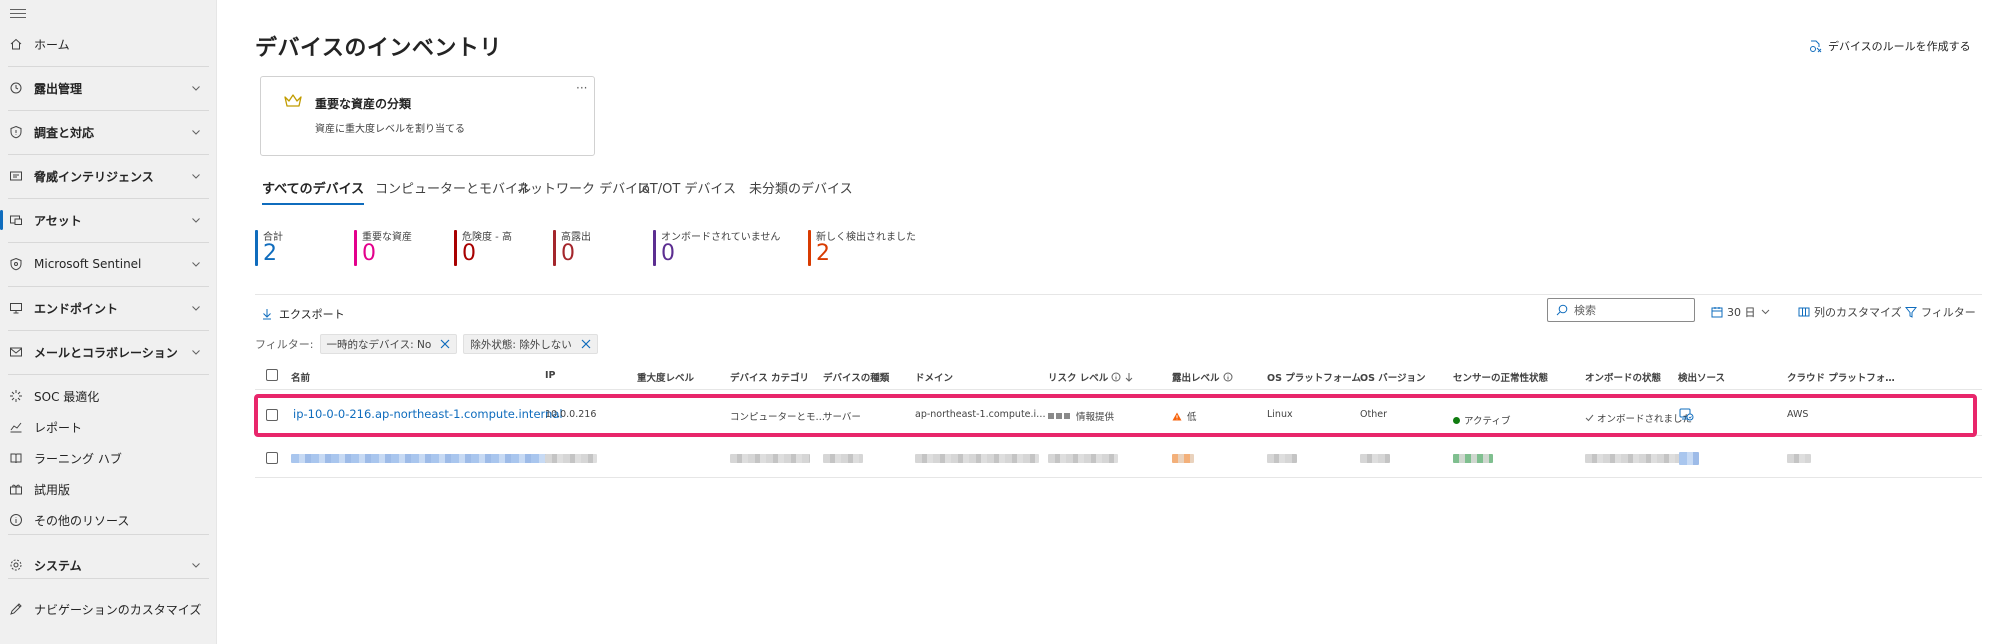 This screenshot has width=2000, height=644. I want to click on filter-button: フィルター, so click(1940, 312).